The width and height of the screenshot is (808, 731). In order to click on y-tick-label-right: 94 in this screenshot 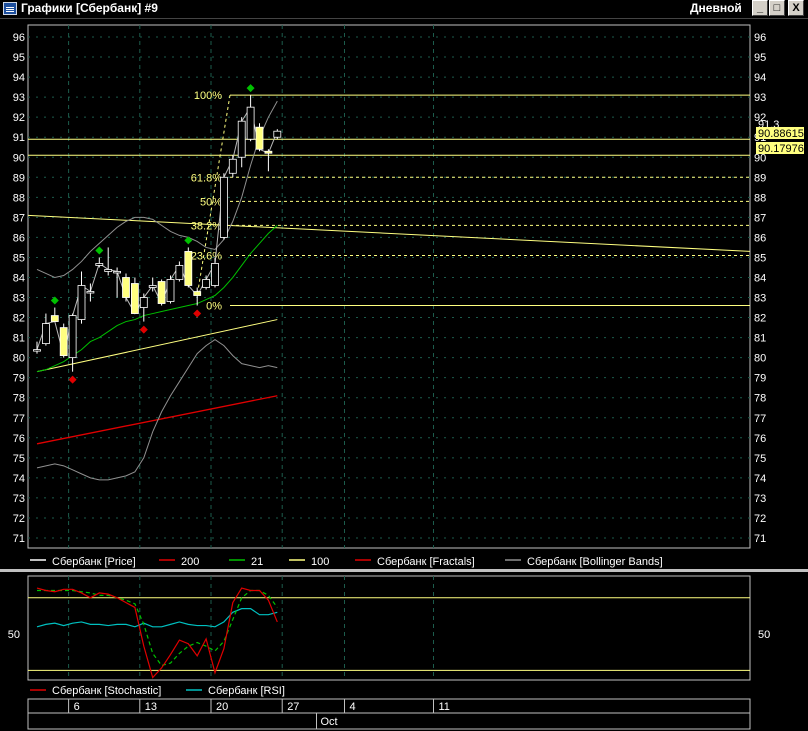, I will do `click(760, 78)`.